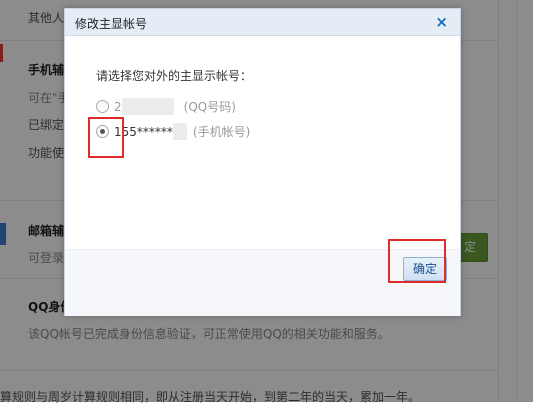 This screenshot has width=533, height=405. I want to click on dialog-prompt: 请选择您对外的主显示帐号：, so click(174, 76).